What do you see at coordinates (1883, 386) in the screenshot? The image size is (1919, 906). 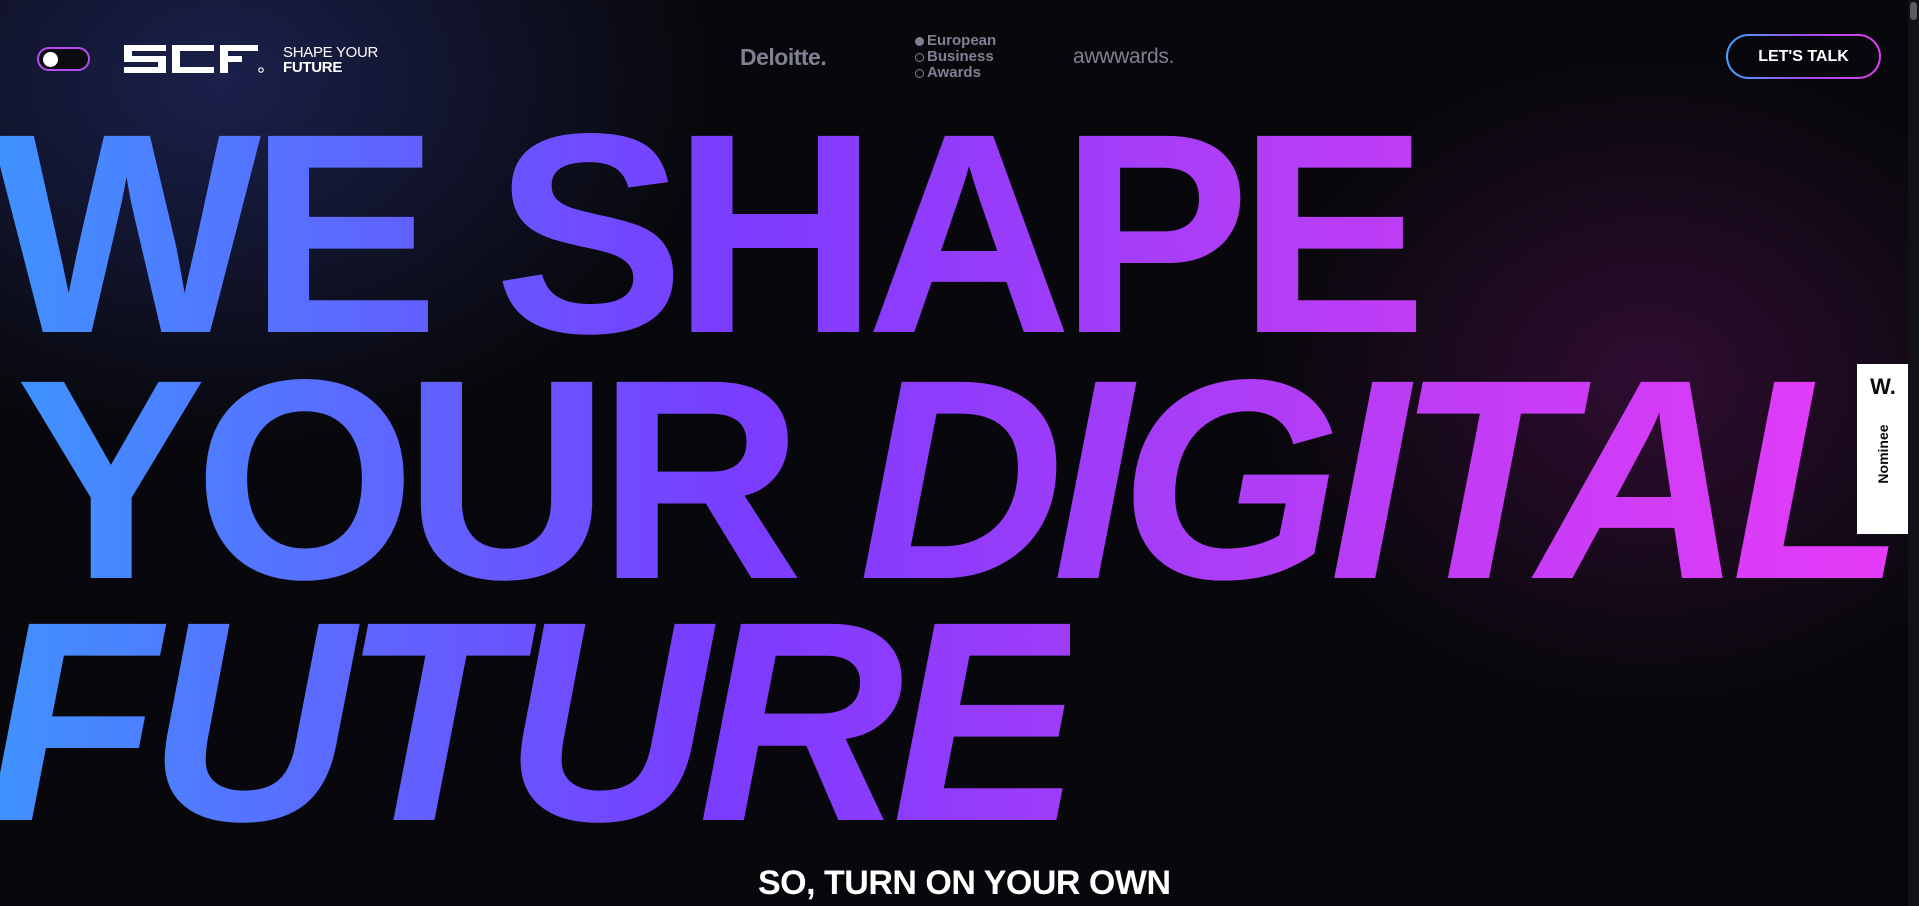 I see `awwwards-w-icon: W.` at bounding box center [1883, 386].